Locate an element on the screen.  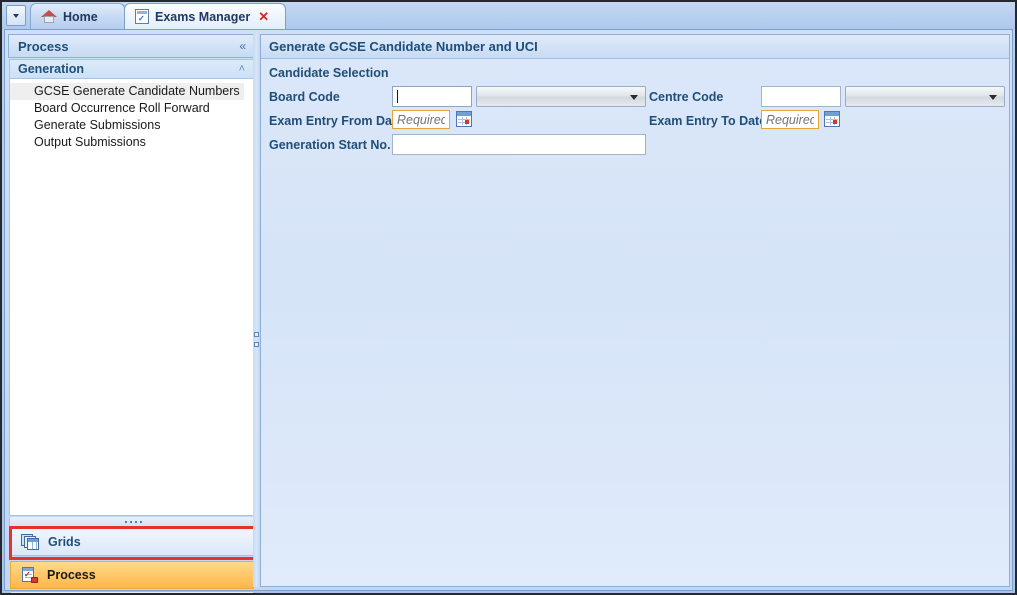
section-label-candidate-selection: Candidate Selection is located at coordinates (329, 73).